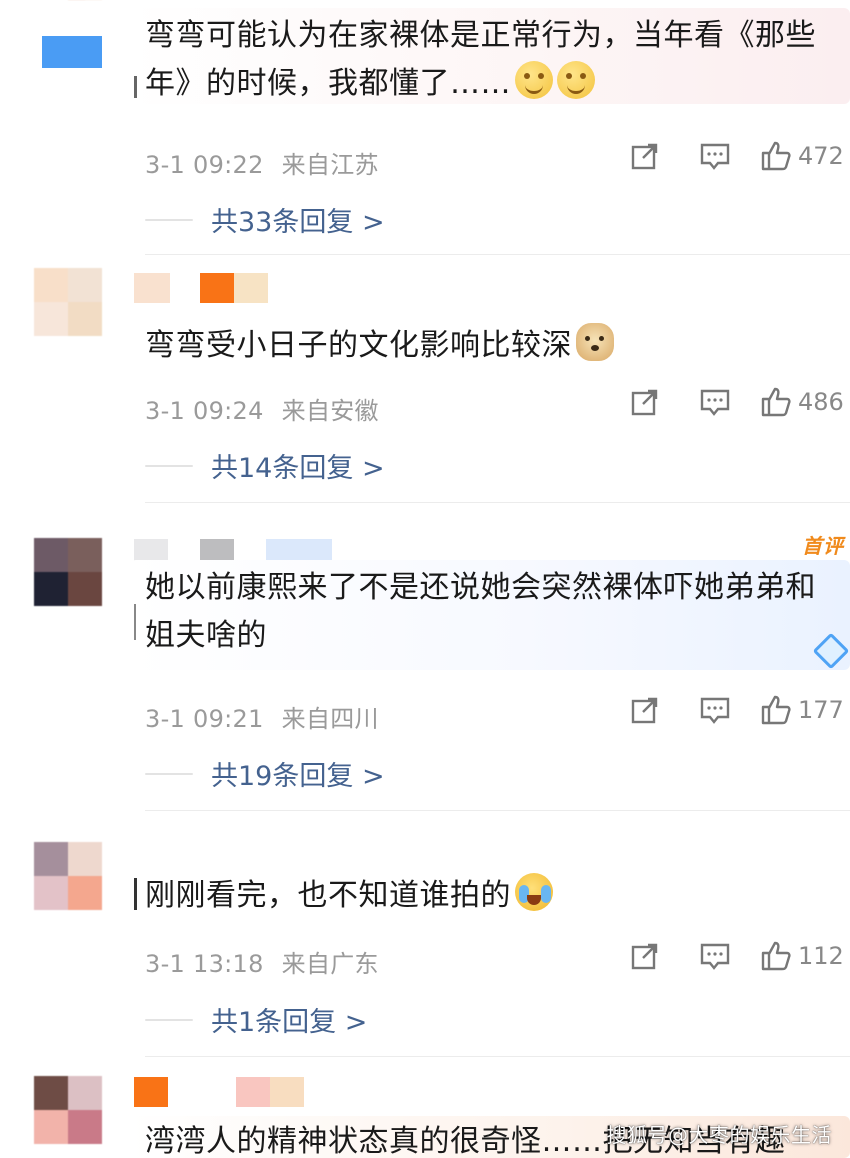 Image resolution: width=850 pixels, height=1158 pixels. Describe the element at coordinates (823, 546) in the screenshot. I see `first-comment-badge: 首评` at that location.